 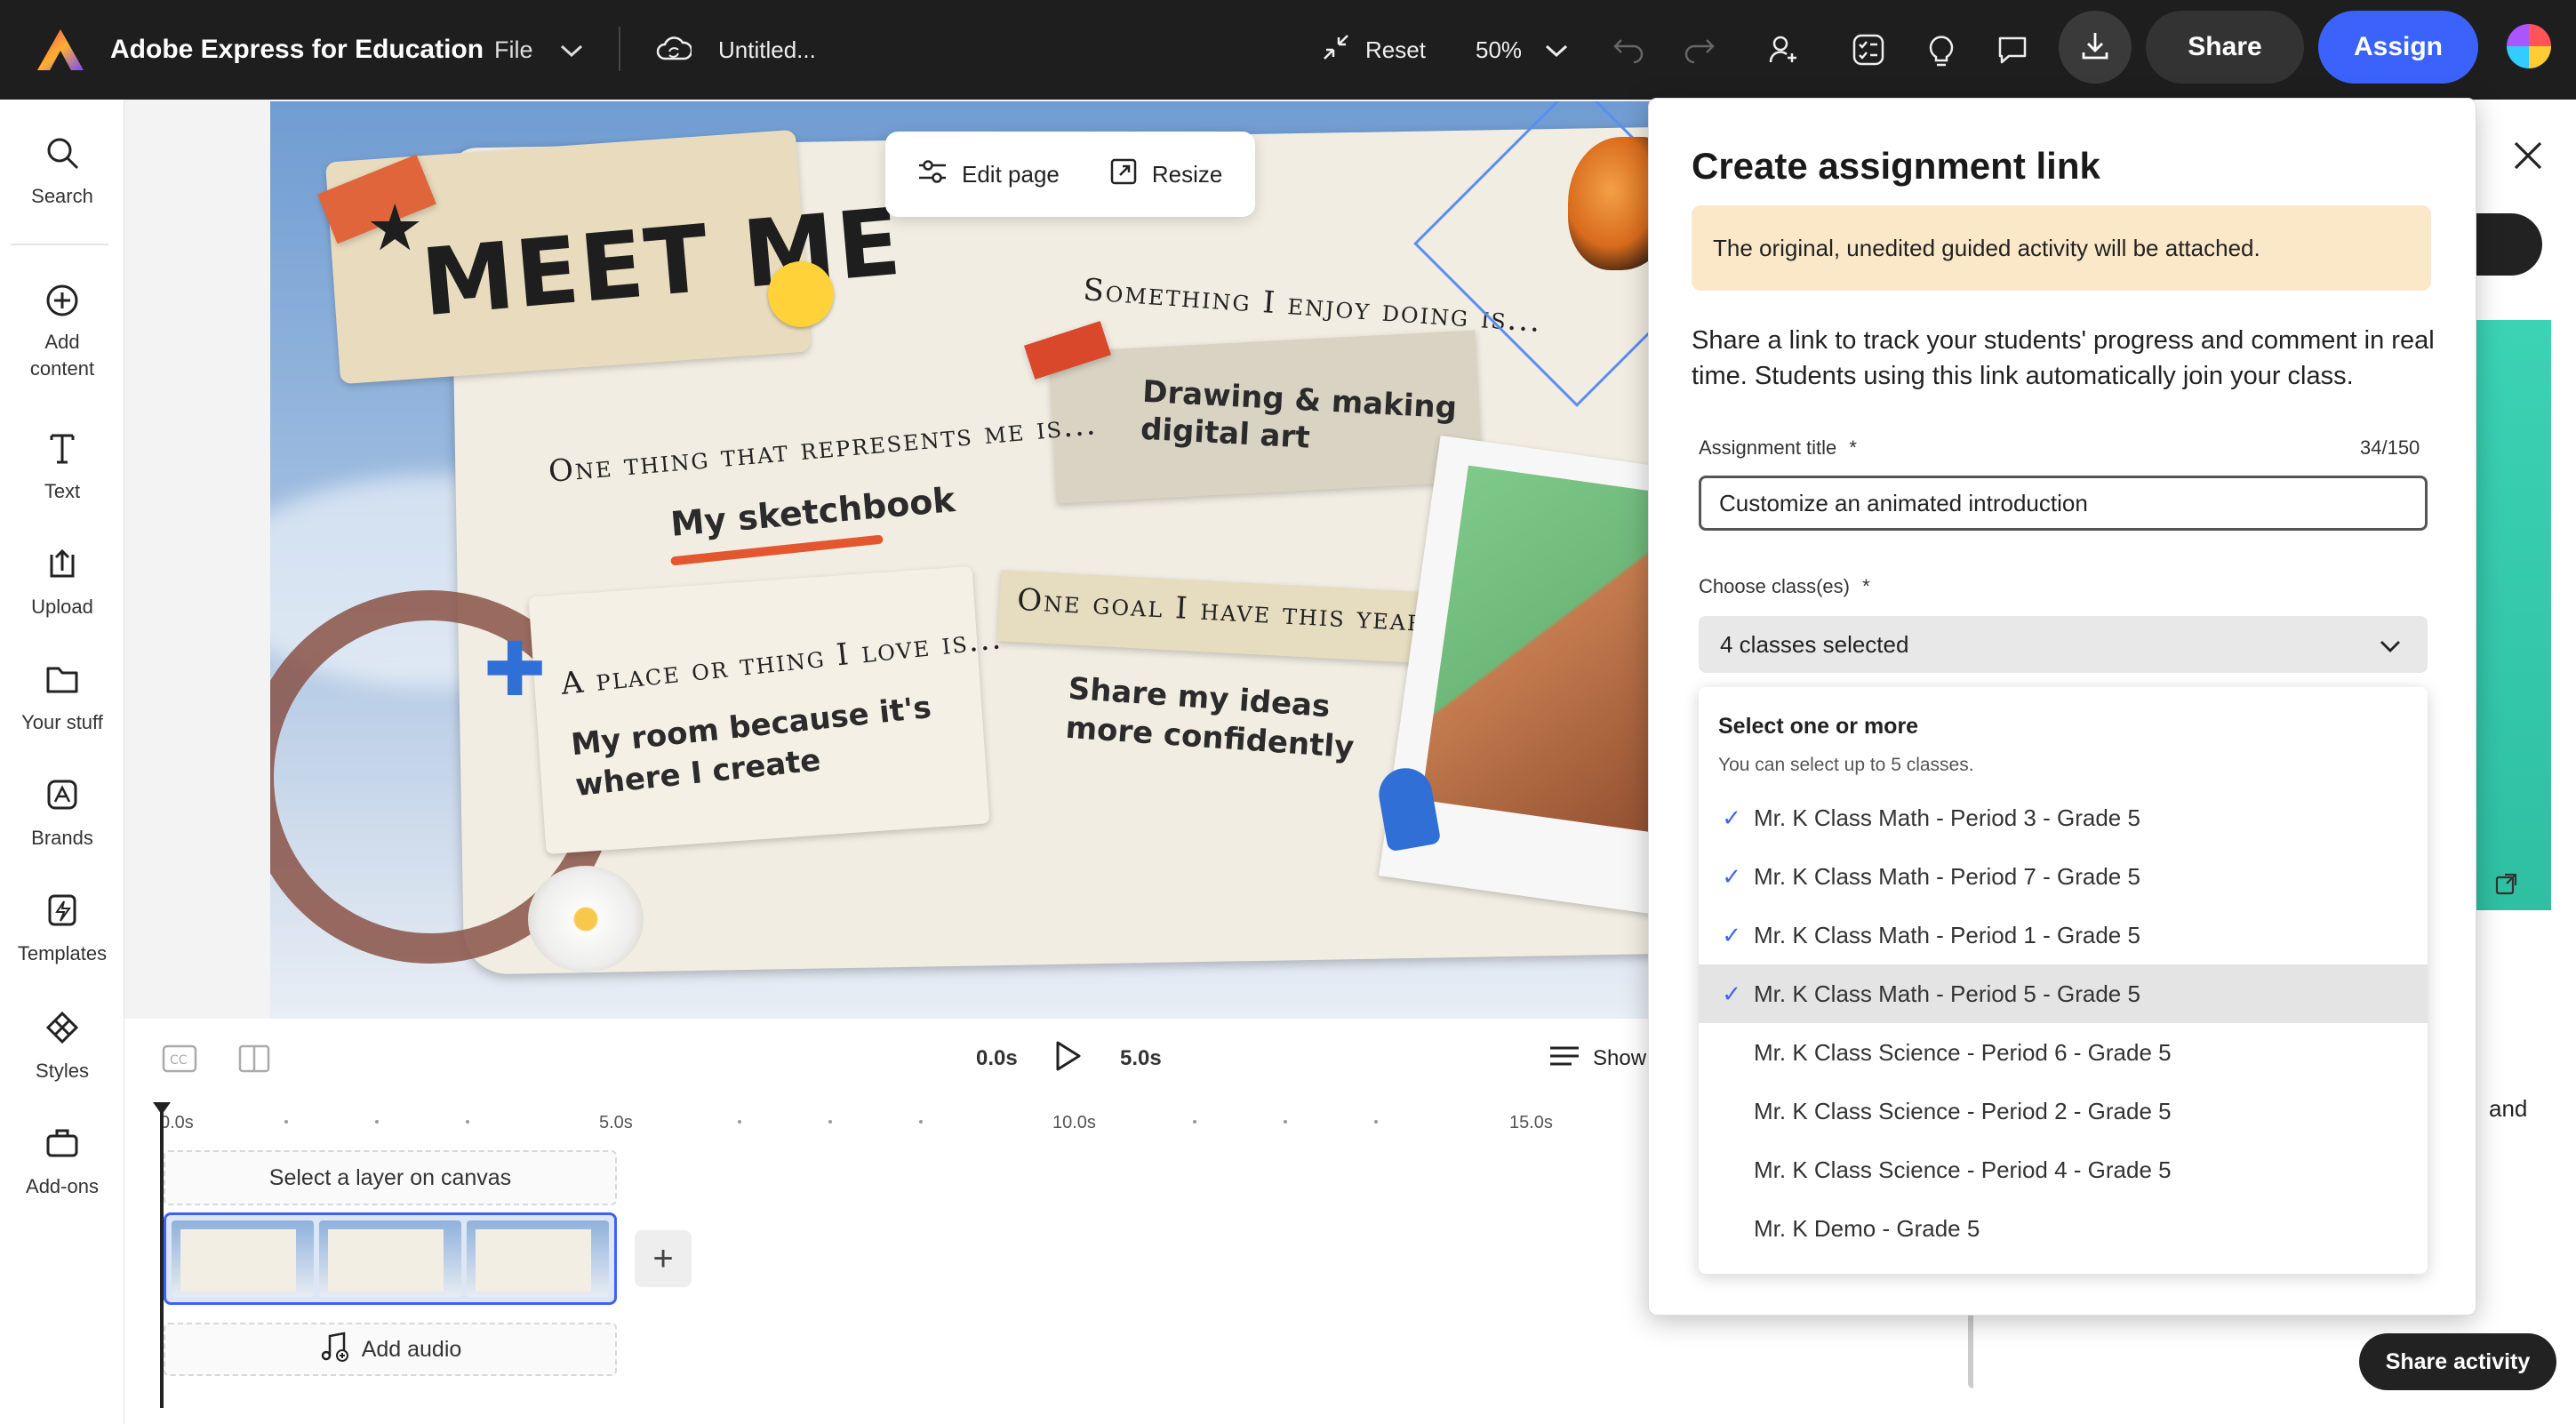 What do you see at coordinates (1628, 50) in the screenshot?
I see `undo-icon` at bounding box center [1628, 50].